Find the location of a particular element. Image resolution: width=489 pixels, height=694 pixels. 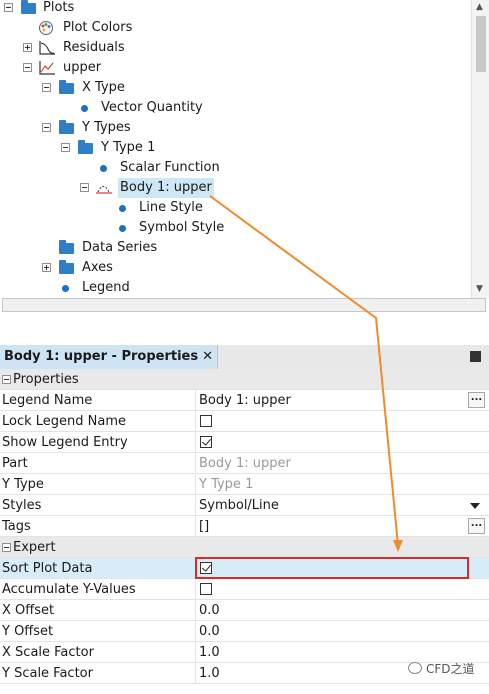

styles-select: Symbol/Line is located at coordinates (239, 505).